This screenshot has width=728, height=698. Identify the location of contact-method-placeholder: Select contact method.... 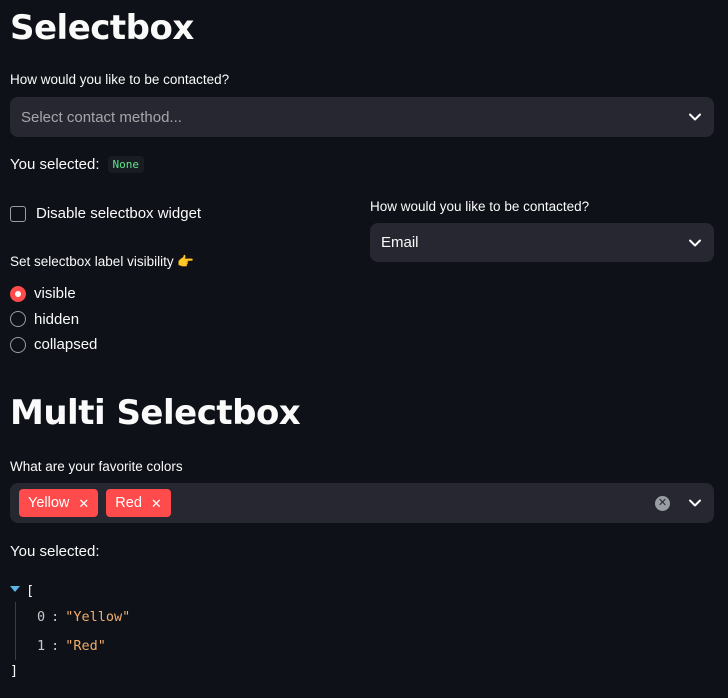
(101, 117).